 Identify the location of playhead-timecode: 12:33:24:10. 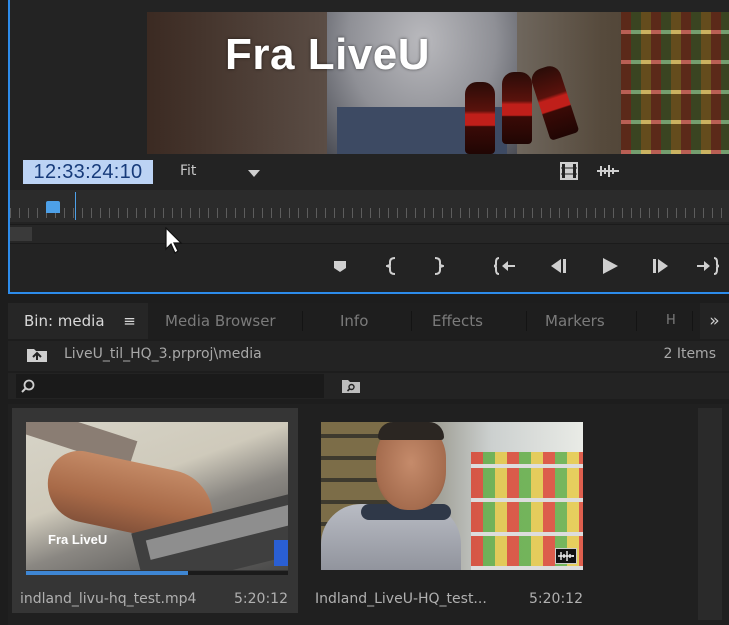
(88, 172).